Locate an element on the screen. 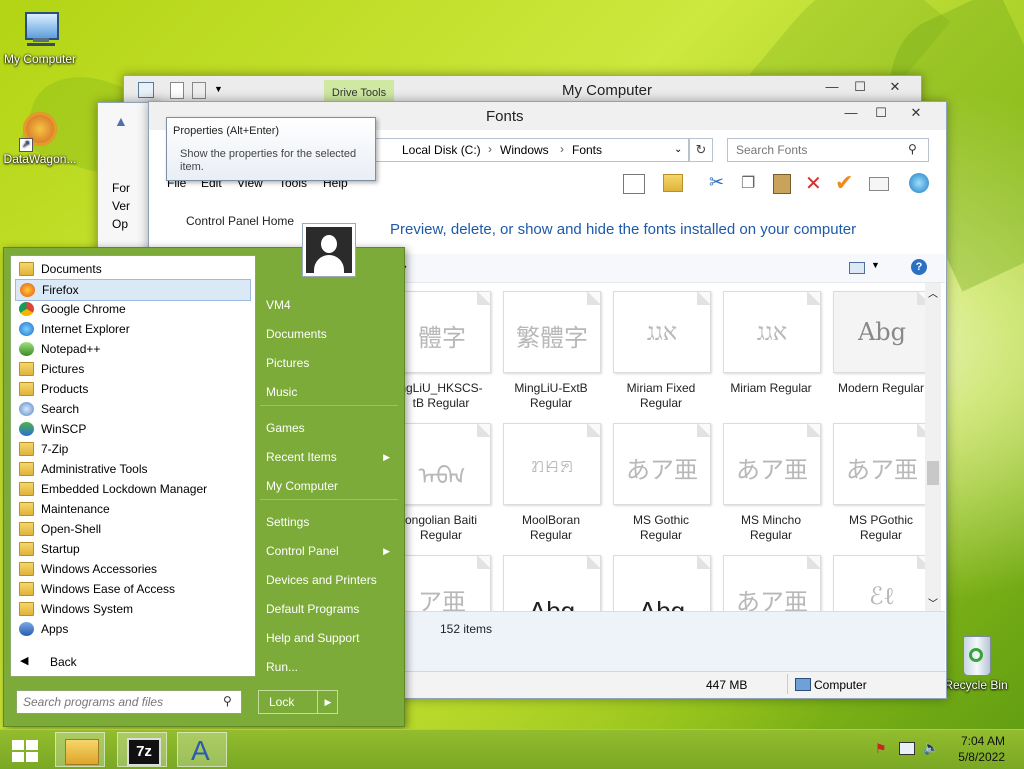 Image resolution: width=1024 pixels, height=769 pixels. search-fonts-input: Search Fonts ⚲ is located at coordinates (828, 150).